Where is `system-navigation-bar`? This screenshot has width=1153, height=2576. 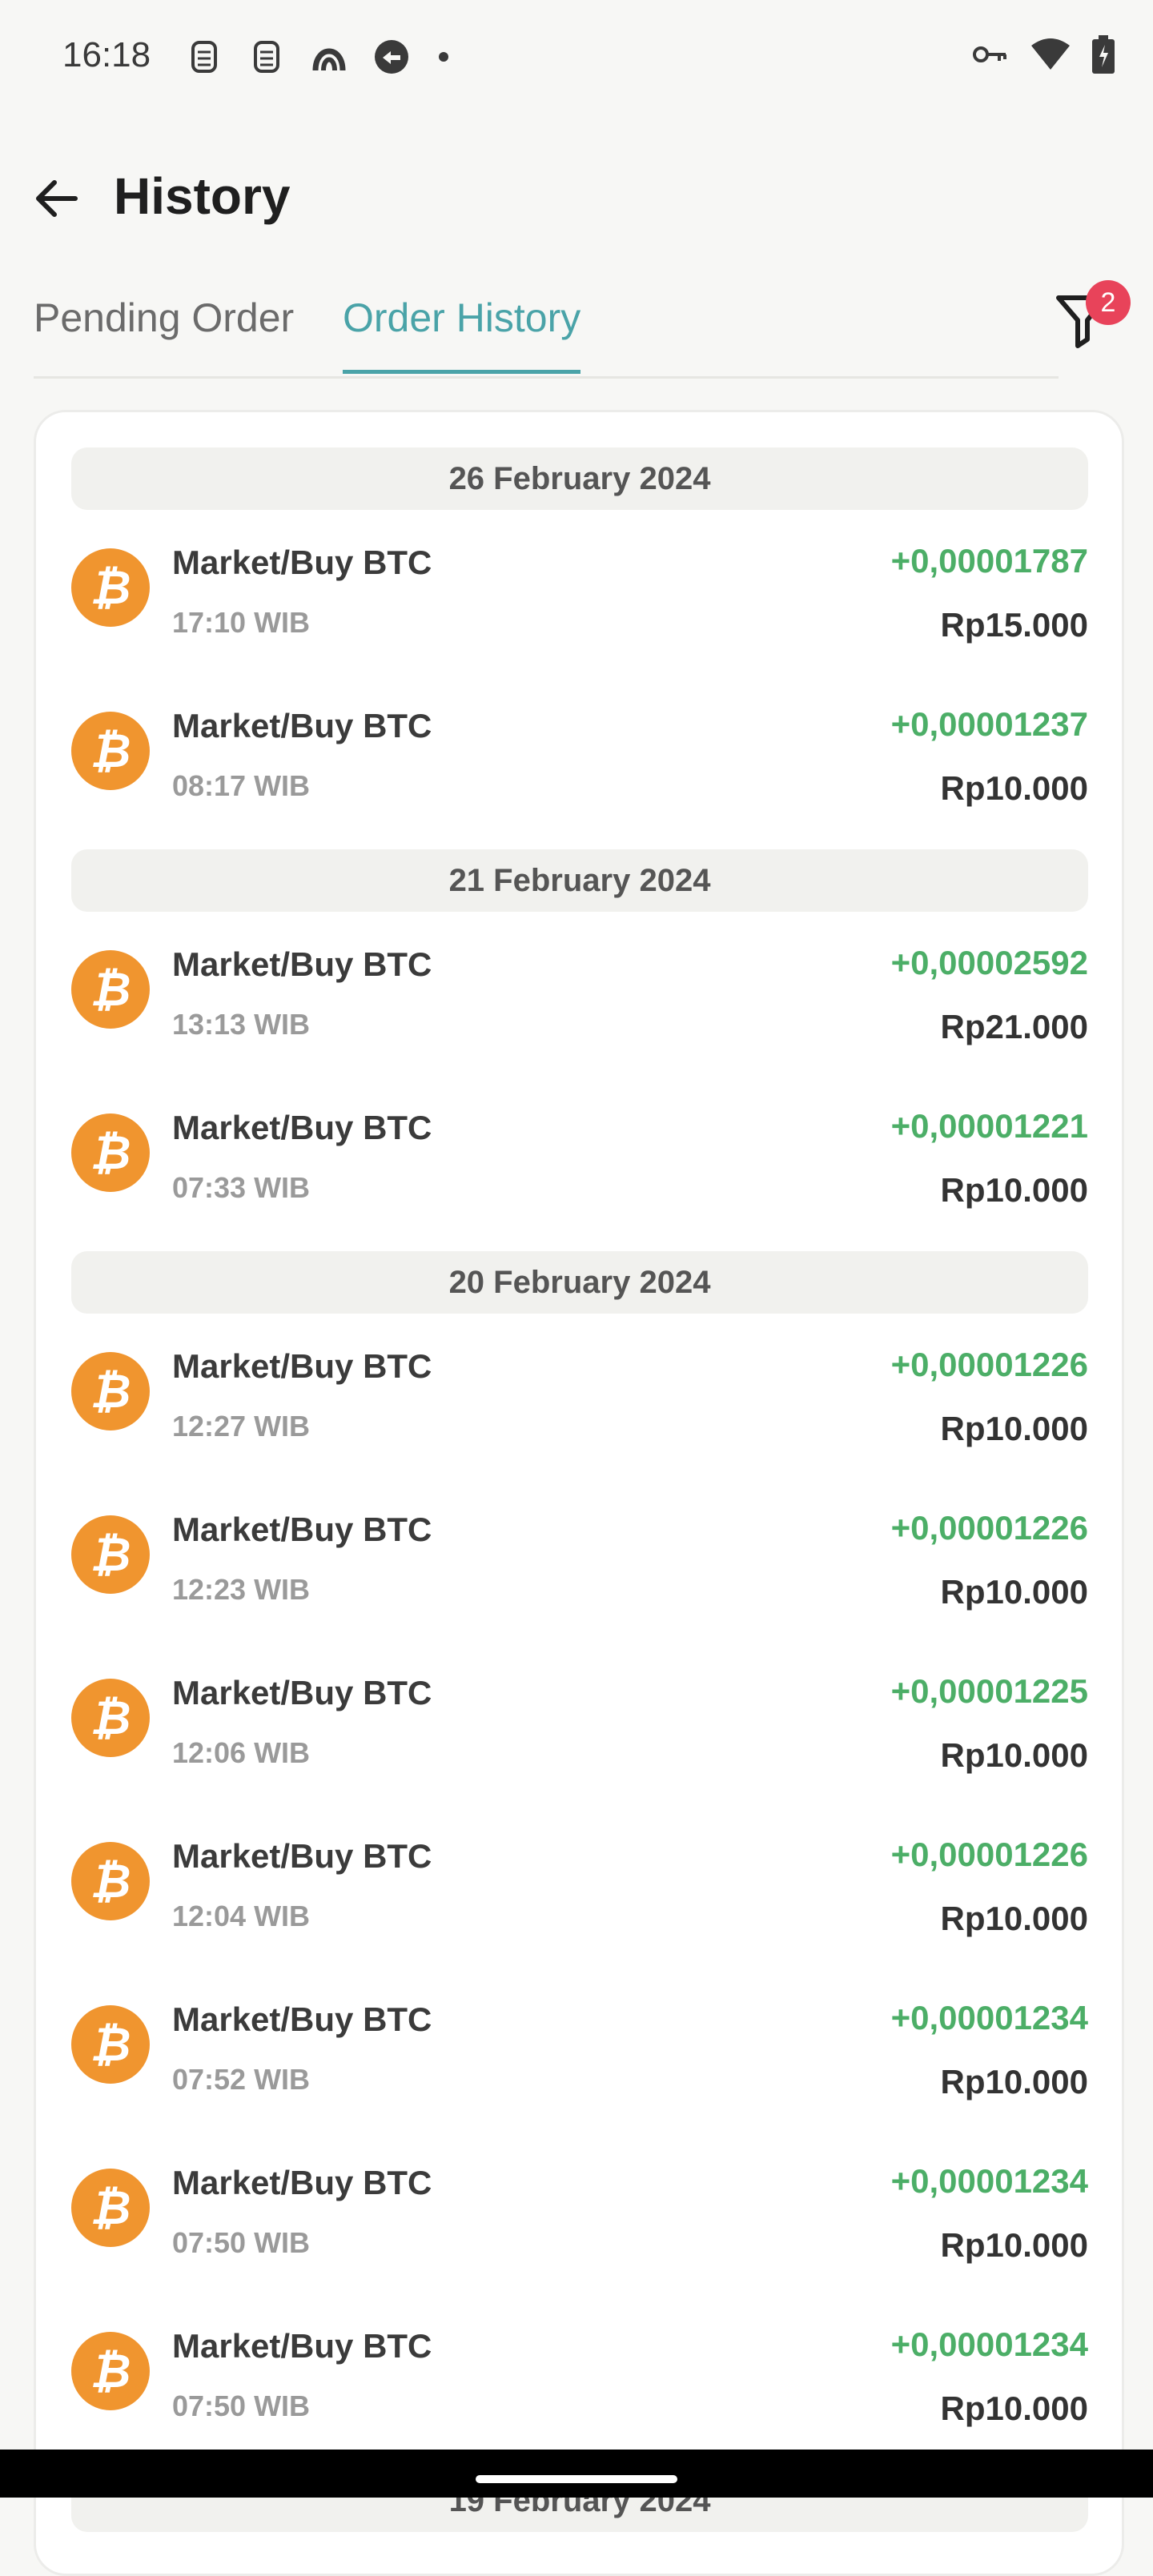 system-navigation-bar is located at coordinates (576, 2474).